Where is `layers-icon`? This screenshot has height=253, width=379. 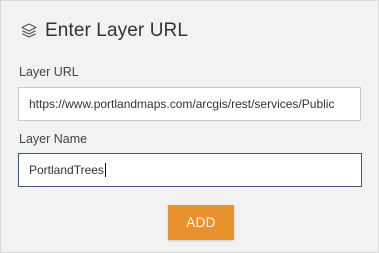 layers-icon is located at coordinates (29, 31).